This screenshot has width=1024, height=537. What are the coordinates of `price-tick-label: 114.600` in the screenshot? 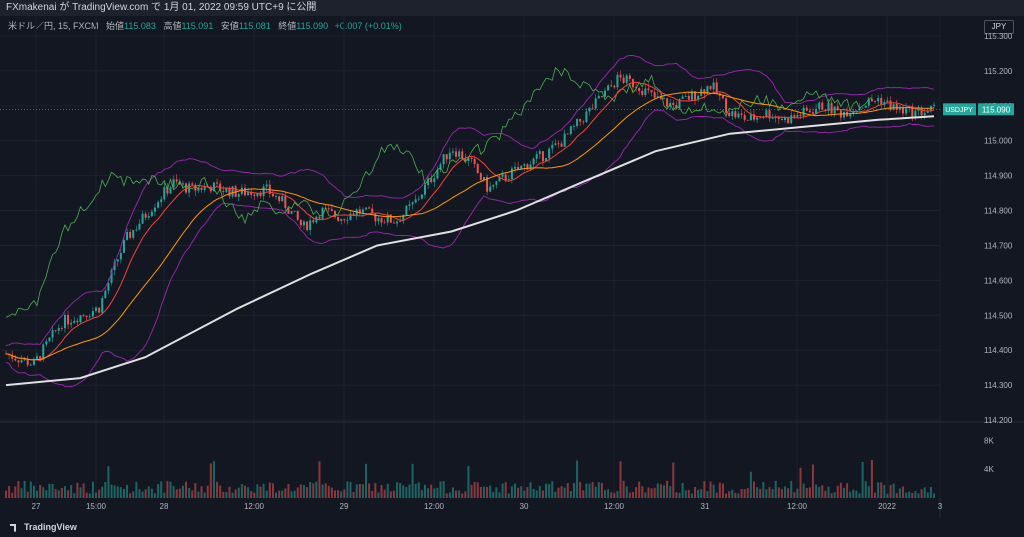 It's located at (998, 280).